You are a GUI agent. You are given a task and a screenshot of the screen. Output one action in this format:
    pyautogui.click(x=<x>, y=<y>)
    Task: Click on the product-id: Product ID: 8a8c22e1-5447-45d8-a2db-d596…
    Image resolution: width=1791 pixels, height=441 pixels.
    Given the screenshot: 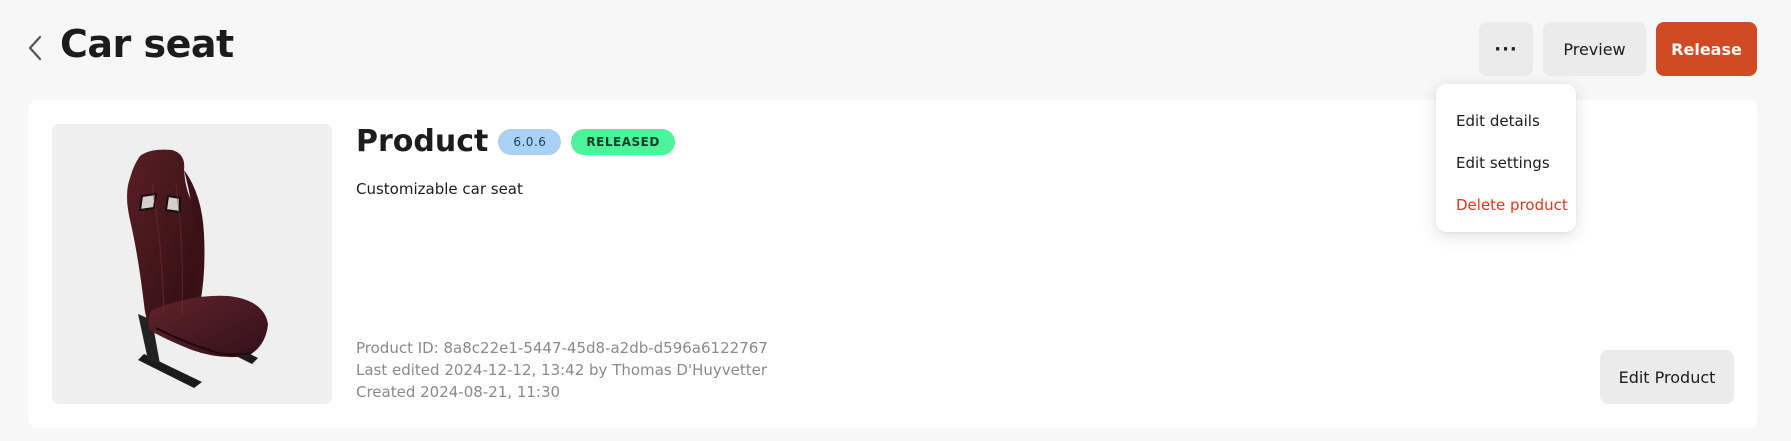 What is the action you would take?
    pyautogui.click(x=562, y=348)
    